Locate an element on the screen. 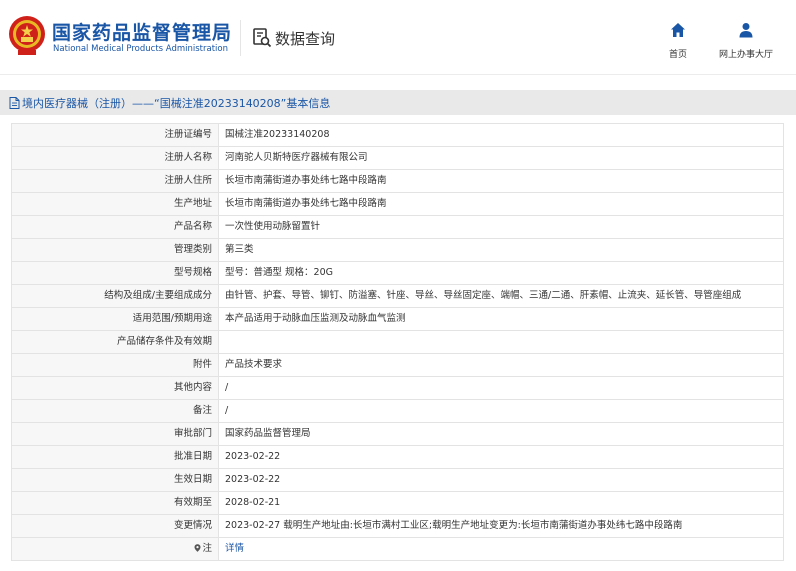 Image resolution: width=796 pixels, height=571 pixels. row-key: 变更情况 is located at coordinates (115, 526).